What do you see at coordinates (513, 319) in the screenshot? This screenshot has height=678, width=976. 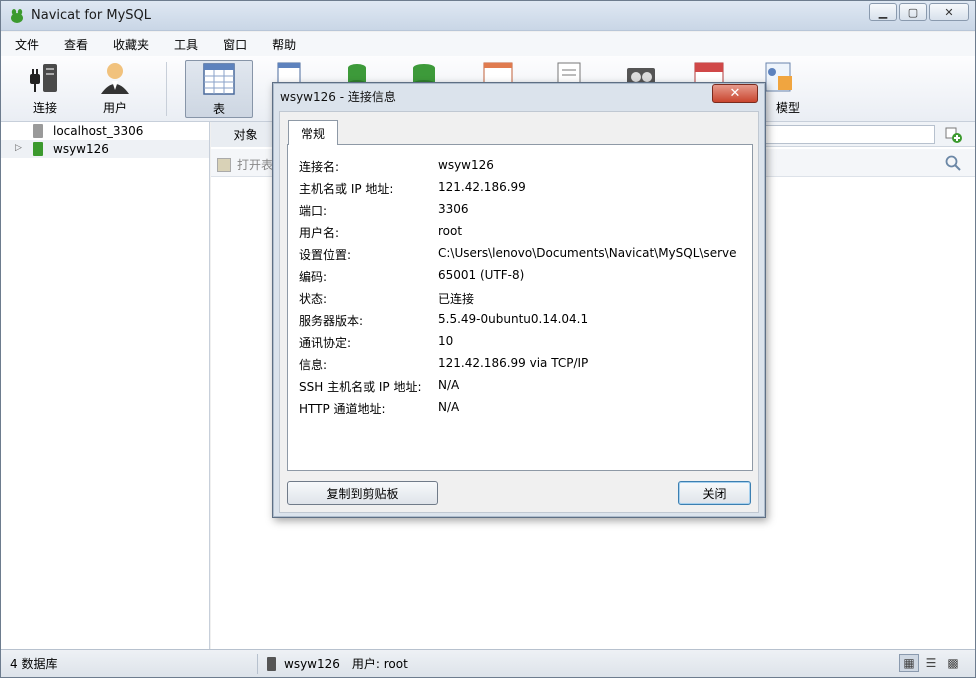 I see `info-value: 5.5.49-0ubuntu0.14.04.1` at bounding box center [513, 319].